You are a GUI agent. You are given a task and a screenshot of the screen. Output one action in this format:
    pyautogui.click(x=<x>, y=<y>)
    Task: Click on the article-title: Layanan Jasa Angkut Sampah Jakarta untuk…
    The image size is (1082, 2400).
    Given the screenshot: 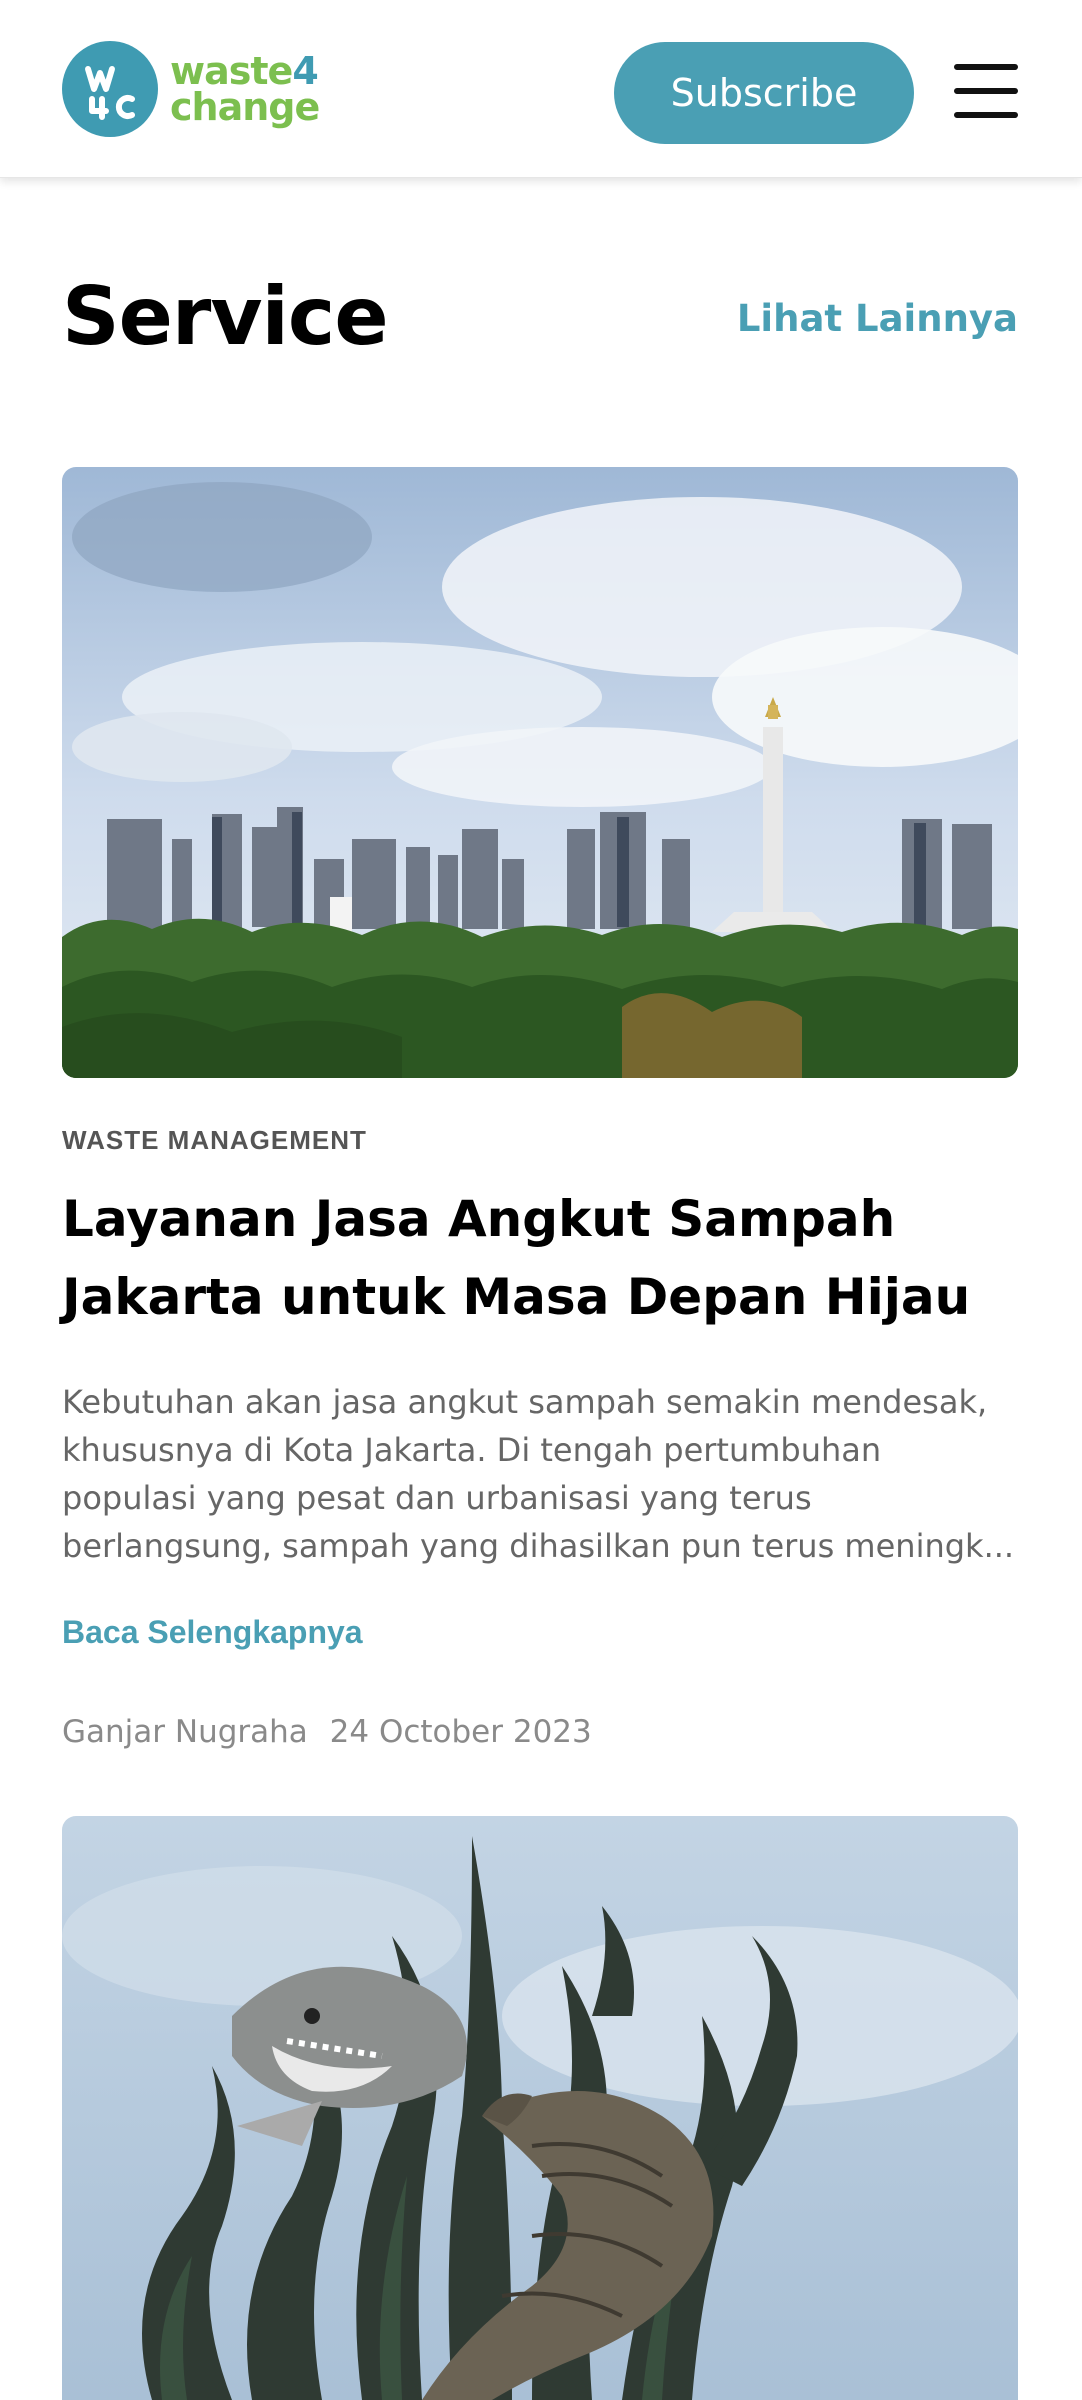 What is the action you would take?
    pyautogui.click(x=540, y=1258)
    